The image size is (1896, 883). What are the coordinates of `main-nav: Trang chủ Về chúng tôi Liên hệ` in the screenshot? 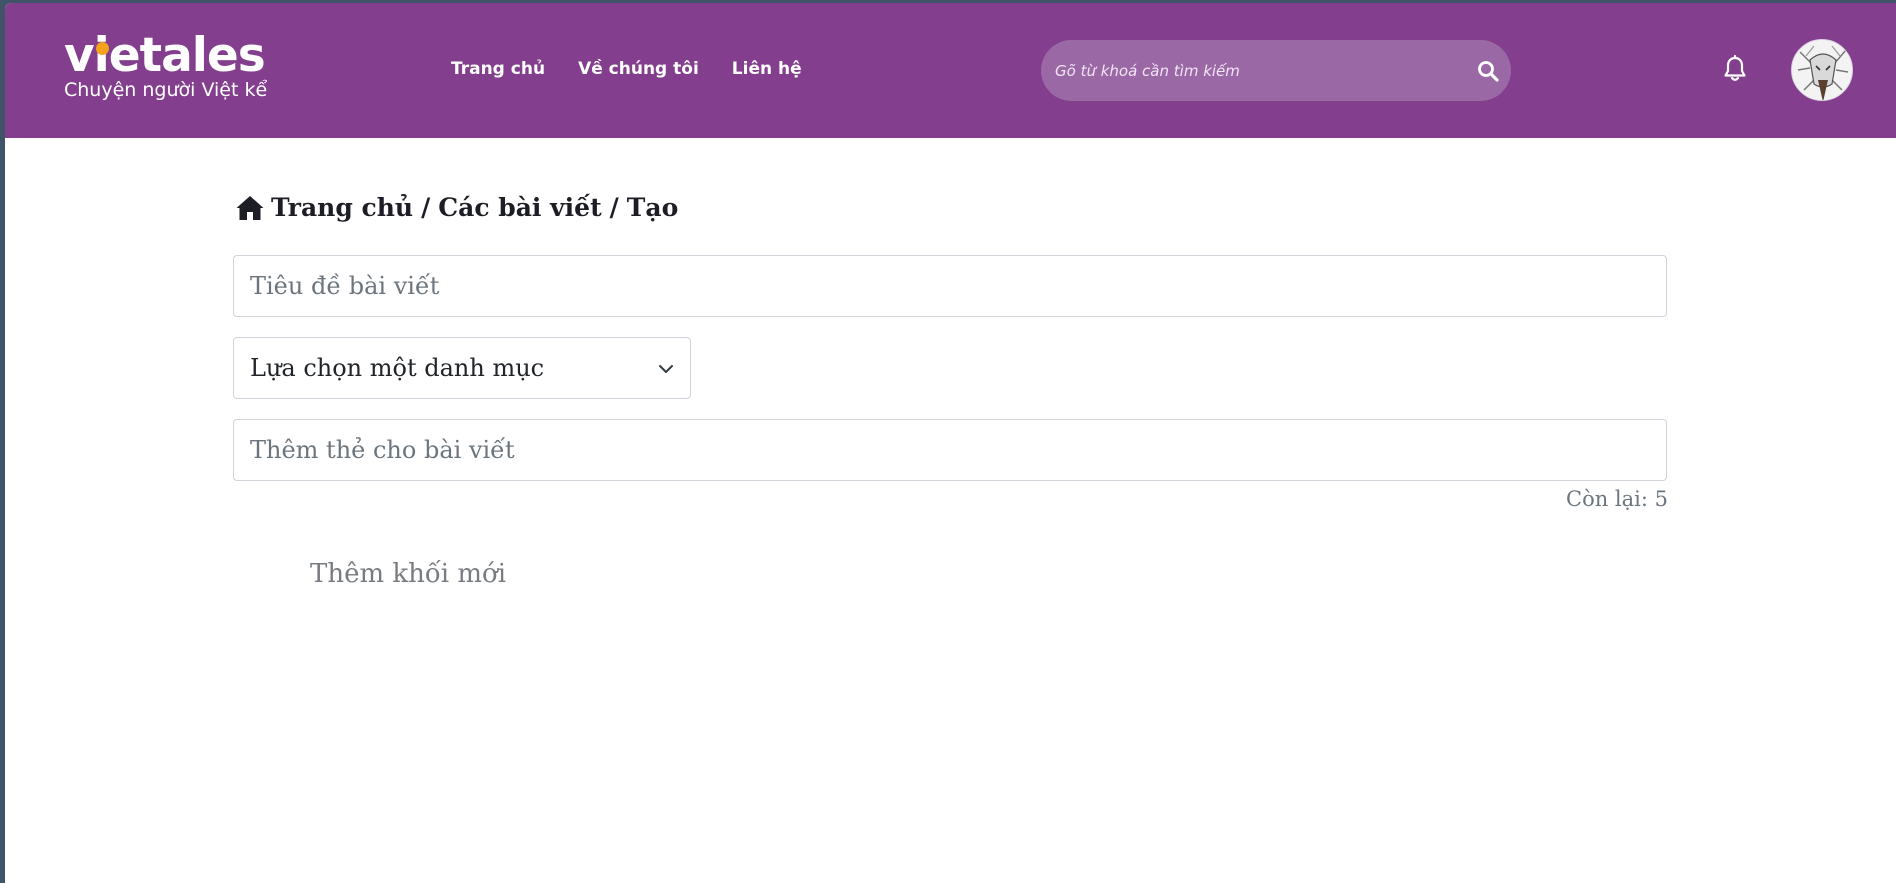 It's located at (626, 69).